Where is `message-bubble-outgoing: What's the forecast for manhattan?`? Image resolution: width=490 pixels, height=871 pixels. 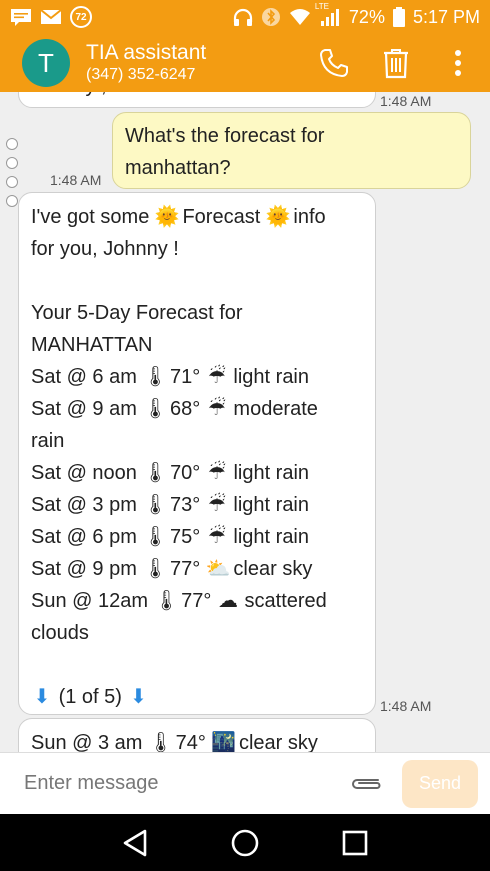 message-bubble-outgoing: What's the forecast for manhattan? is located at coordinates (291, 150).